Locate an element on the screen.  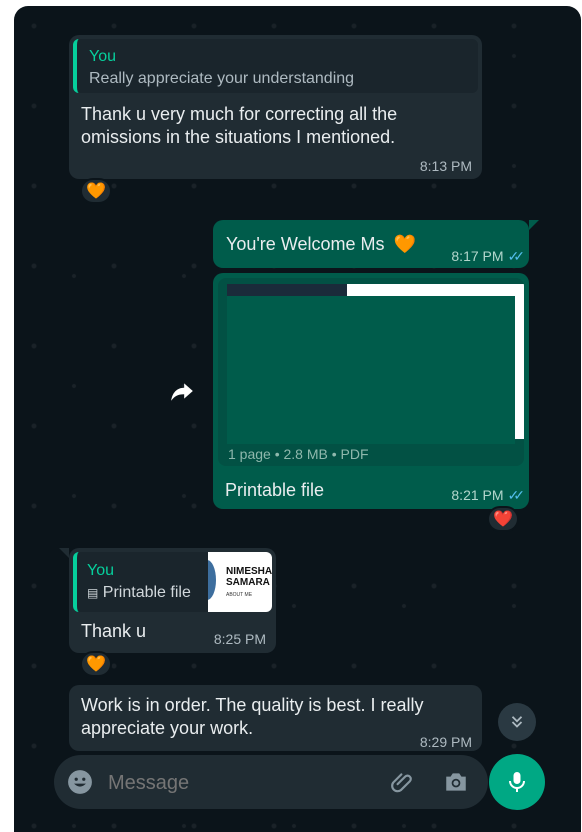
scroll-to-bottom-button is located at coordinates (517, 722).